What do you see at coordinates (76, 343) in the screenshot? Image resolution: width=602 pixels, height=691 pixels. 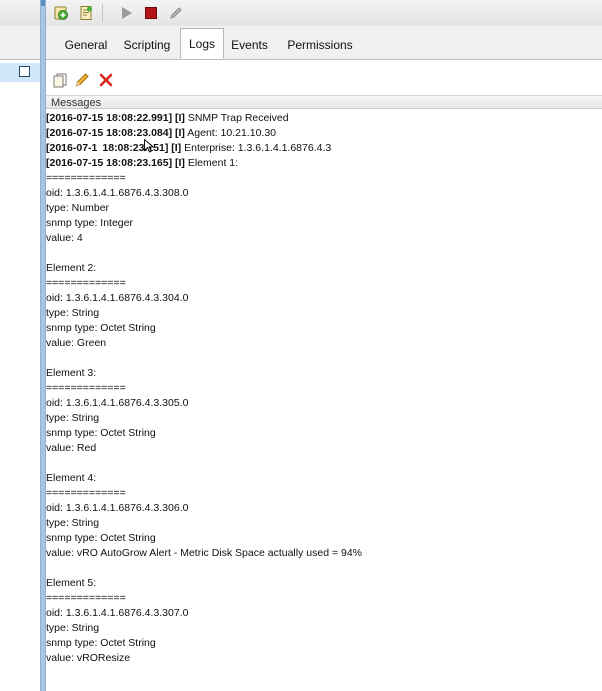 I see `log-text: value: Green` at bounding box center [76, 343].